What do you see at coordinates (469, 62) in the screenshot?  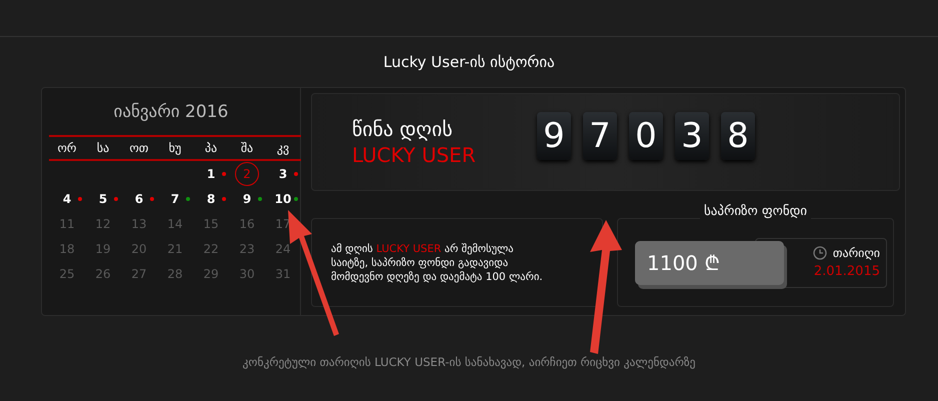 I see `page-title: Lucky User-ის ისტორია` at bounding box center [469, 62].